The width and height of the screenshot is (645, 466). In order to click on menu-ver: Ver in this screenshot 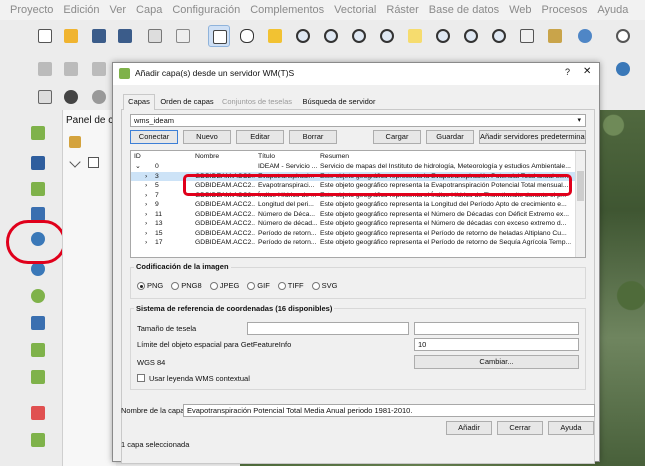, I will do `click(118, 10)`.